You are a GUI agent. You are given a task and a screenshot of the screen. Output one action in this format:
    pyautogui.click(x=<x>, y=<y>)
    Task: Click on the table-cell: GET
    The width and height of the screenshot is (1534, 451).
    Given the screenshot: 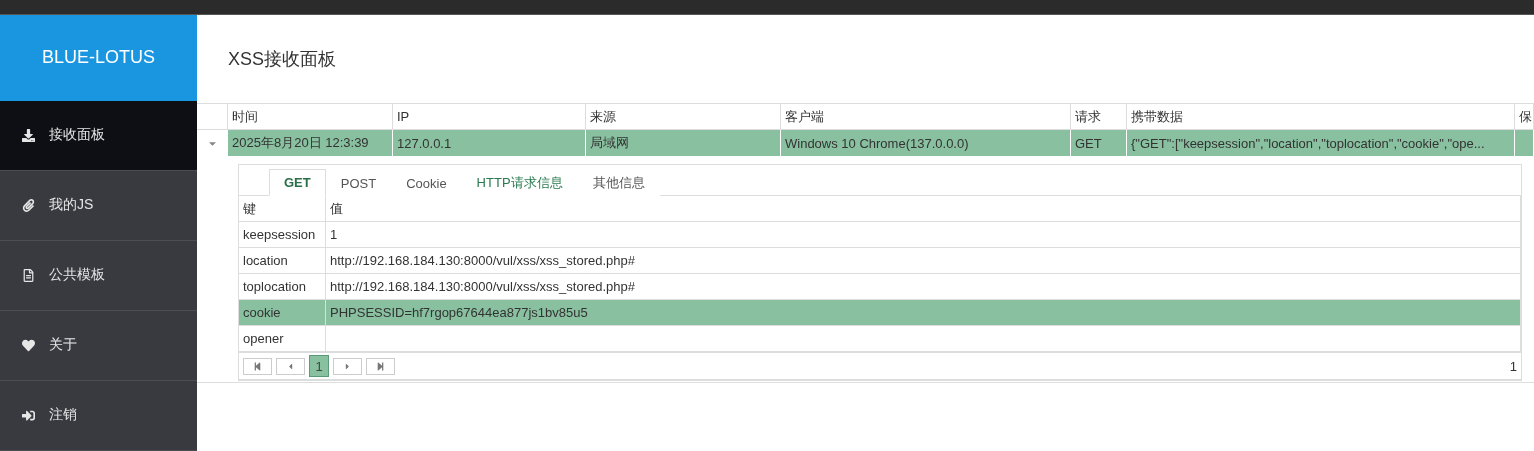 What is the action you would take?
    pyautogui.click(x=1099, y=143)
    